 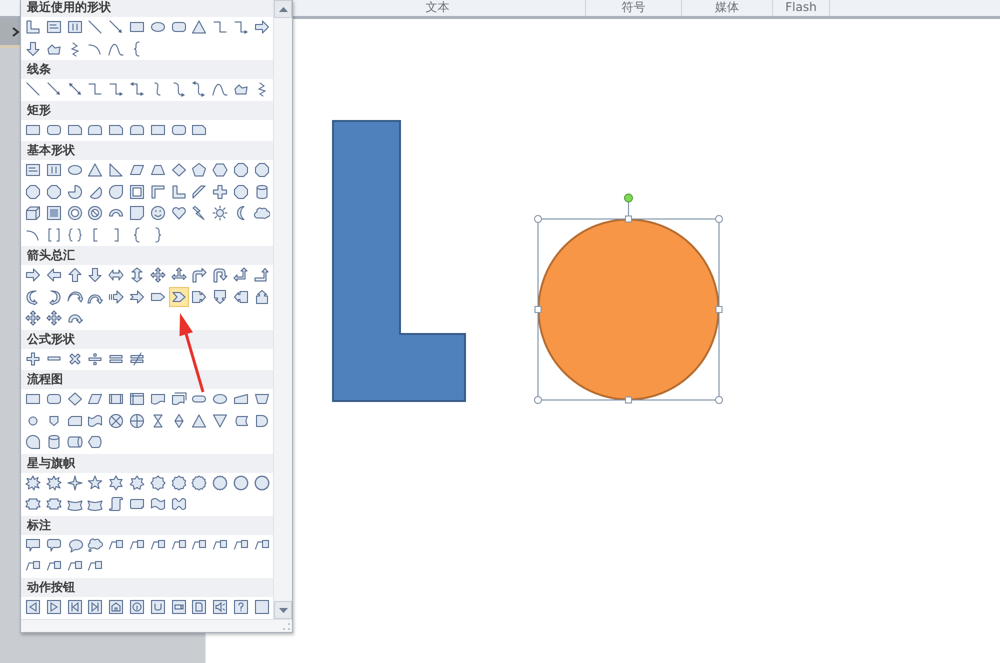 What do you see at coordinates (634, 8) in the screenshot?
I see `ribbon-group-label: 符号` at bounding box center [634, 8].